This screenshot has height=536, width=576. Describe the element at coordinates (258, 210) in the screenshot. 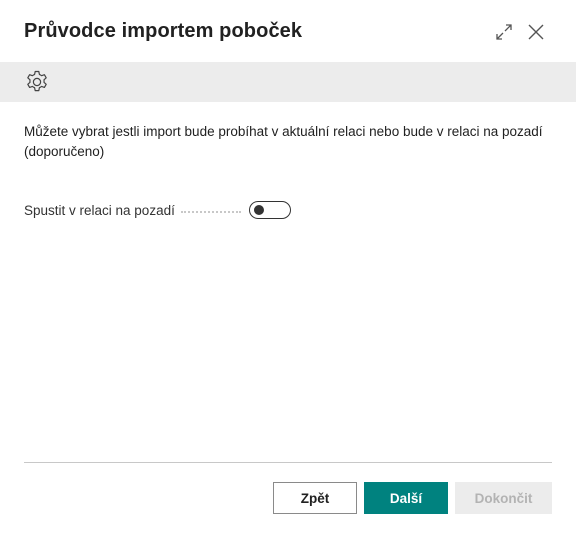

I see `toggle-knob` at that location.